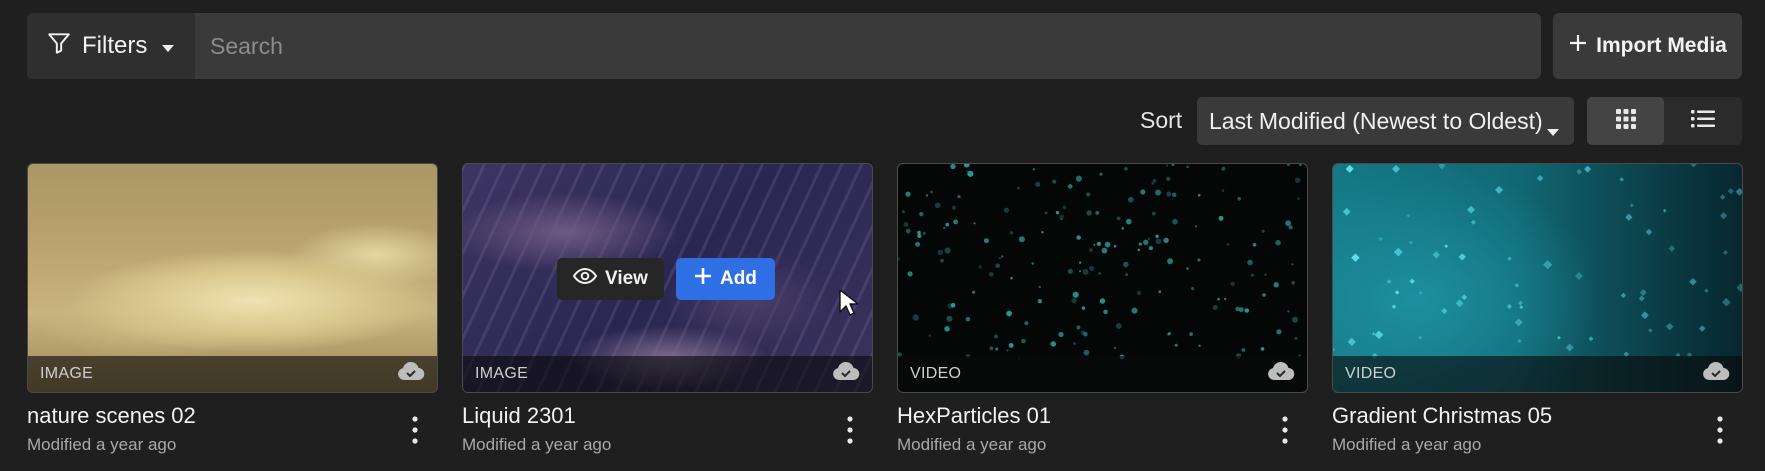  Describe the element at coordinates (59, 46) in the screenshot. I see `filter-icon` at that location.